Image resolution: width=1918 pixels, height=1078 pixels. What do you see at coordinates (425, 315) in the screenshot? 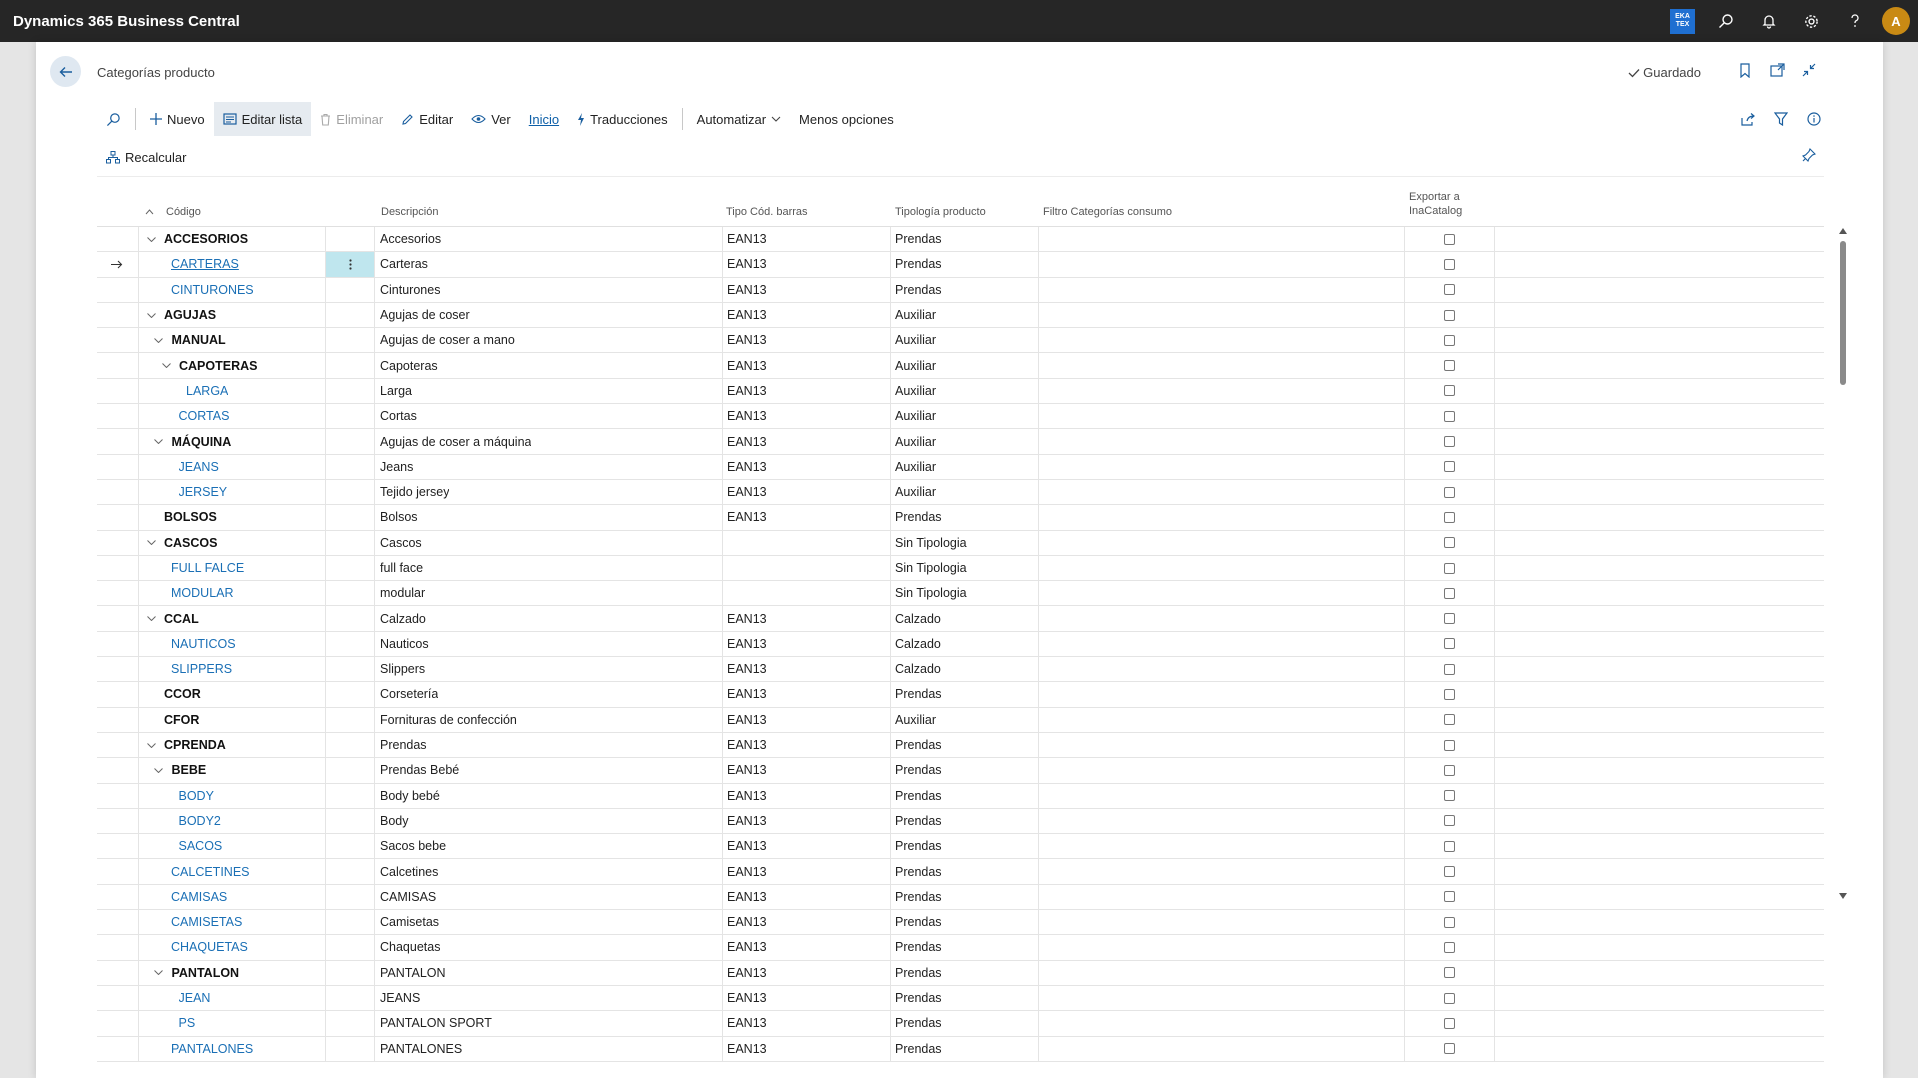
I see `description-cell: Agujas de coser` at bounding box center [425, 315].